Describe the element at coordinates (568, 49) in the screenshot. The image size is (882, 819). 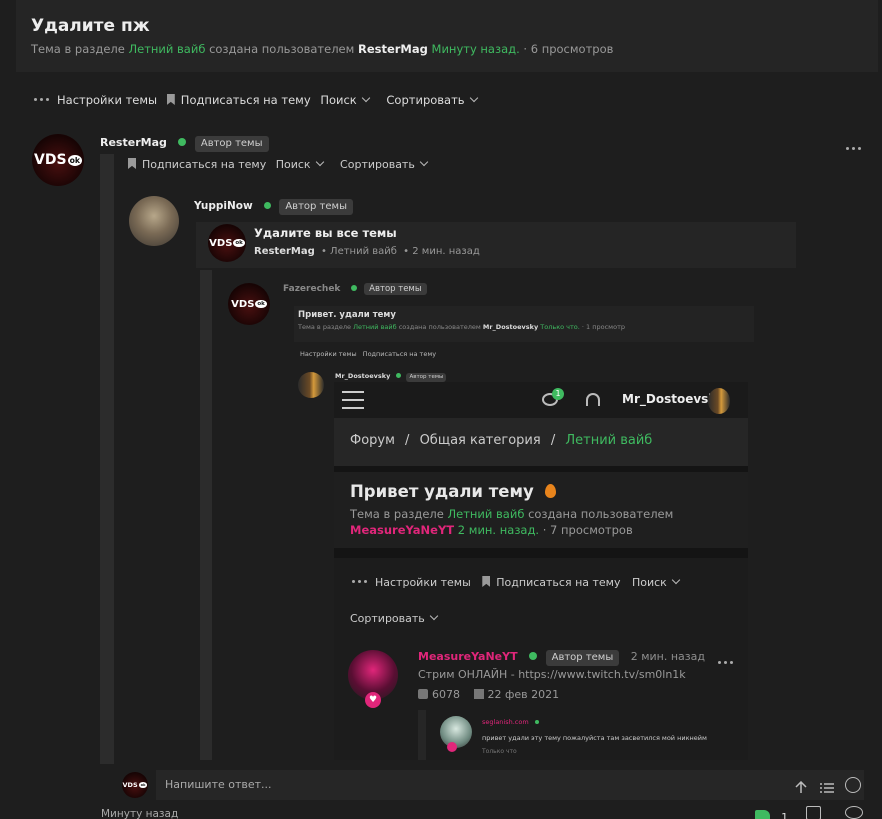
I see `view-count: · 6 просмотров` at that location.